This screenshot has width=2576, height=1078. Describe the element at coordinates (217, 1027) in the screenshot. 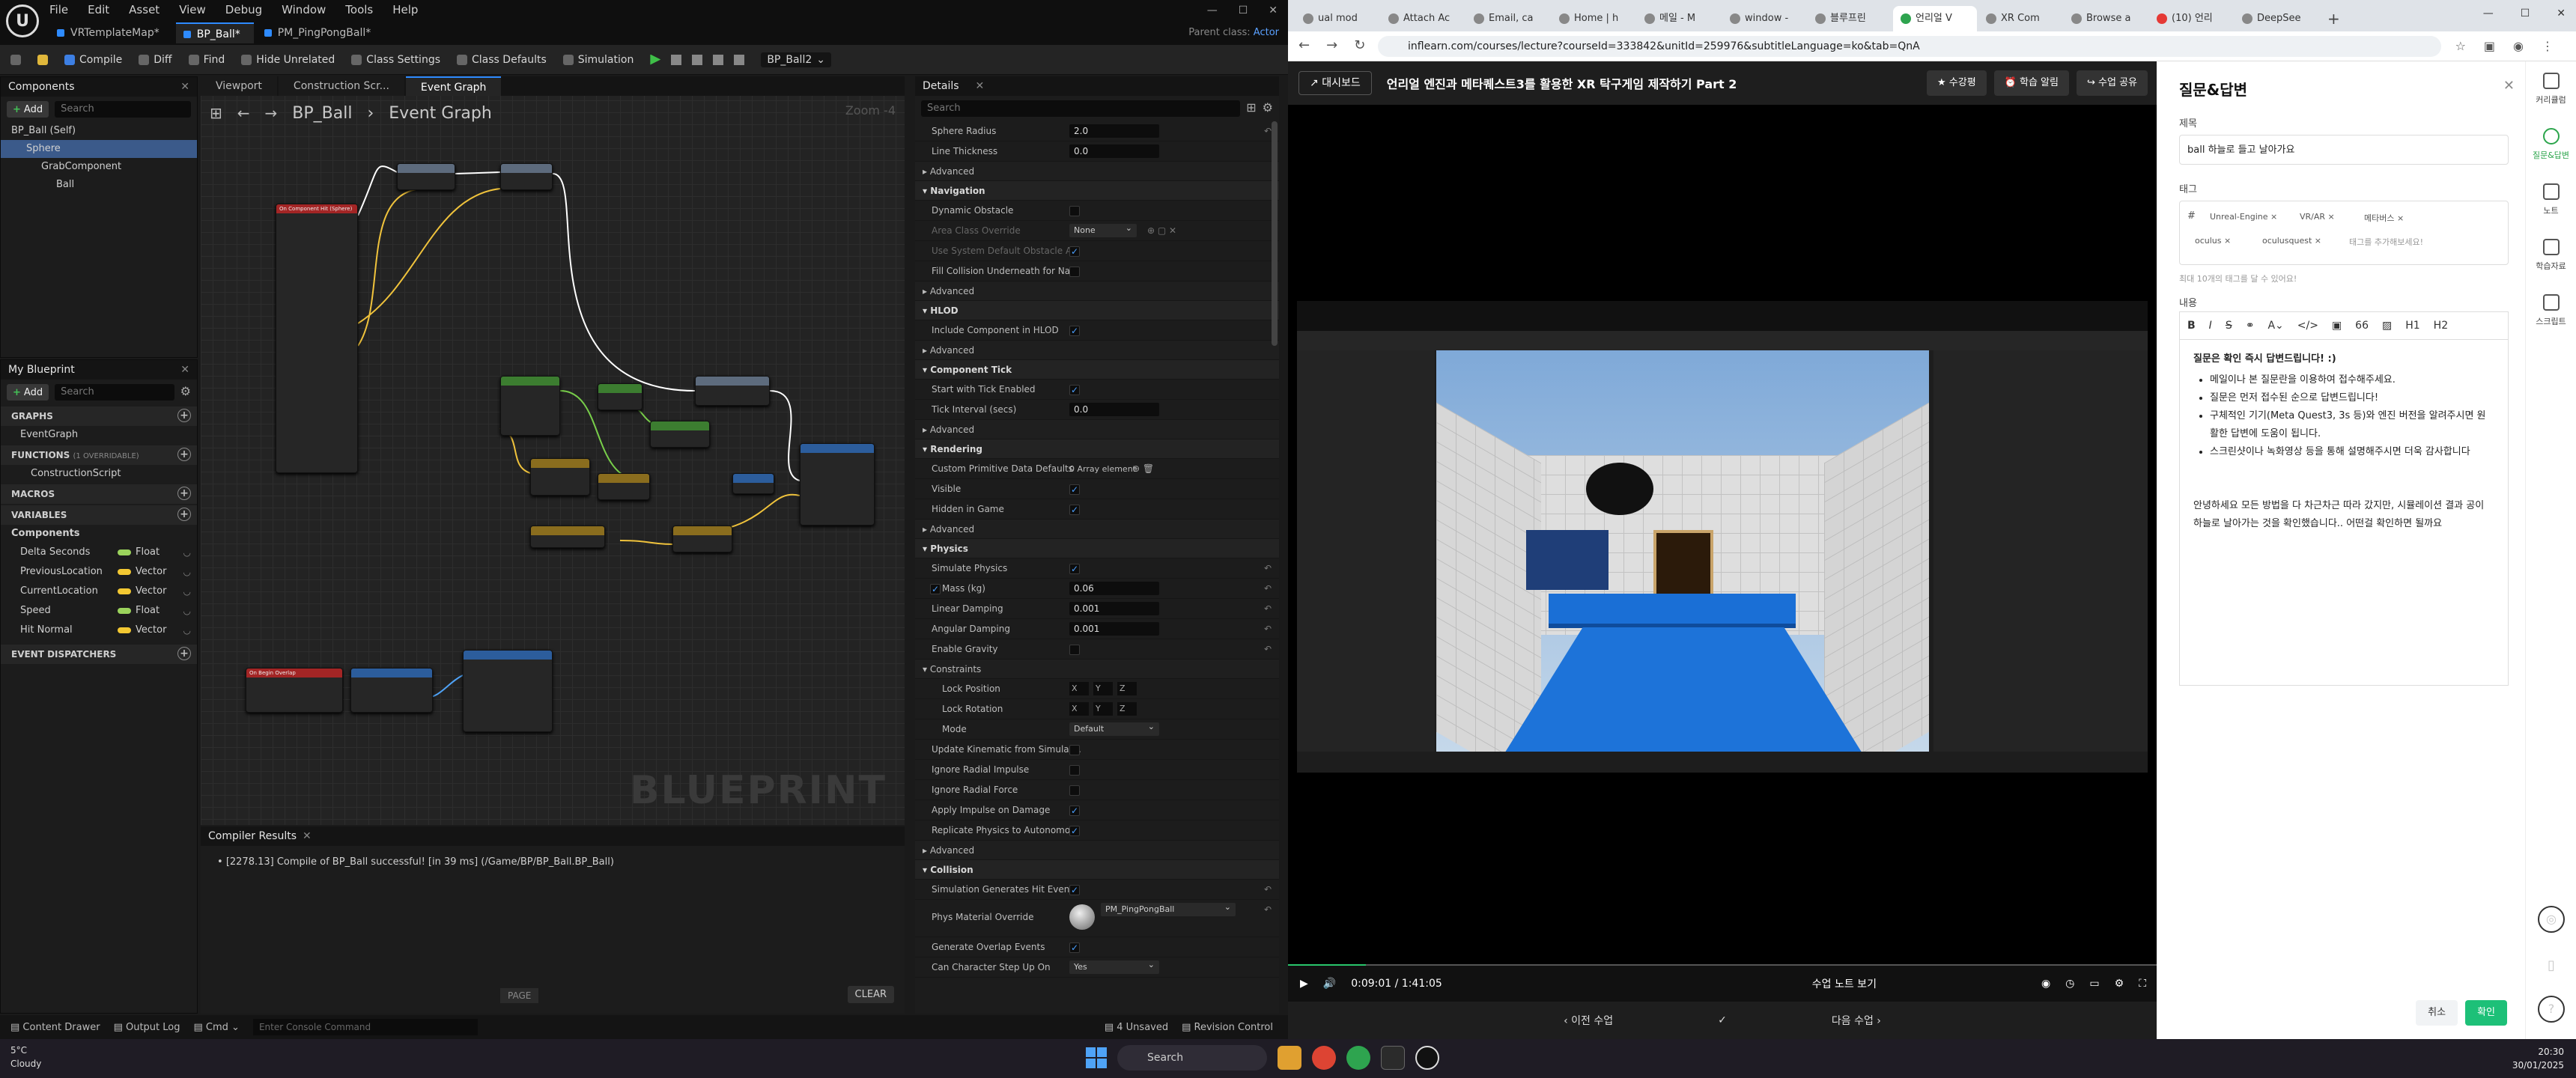

I see `cmd-select: ▤ Cmd ⌄` at that location.